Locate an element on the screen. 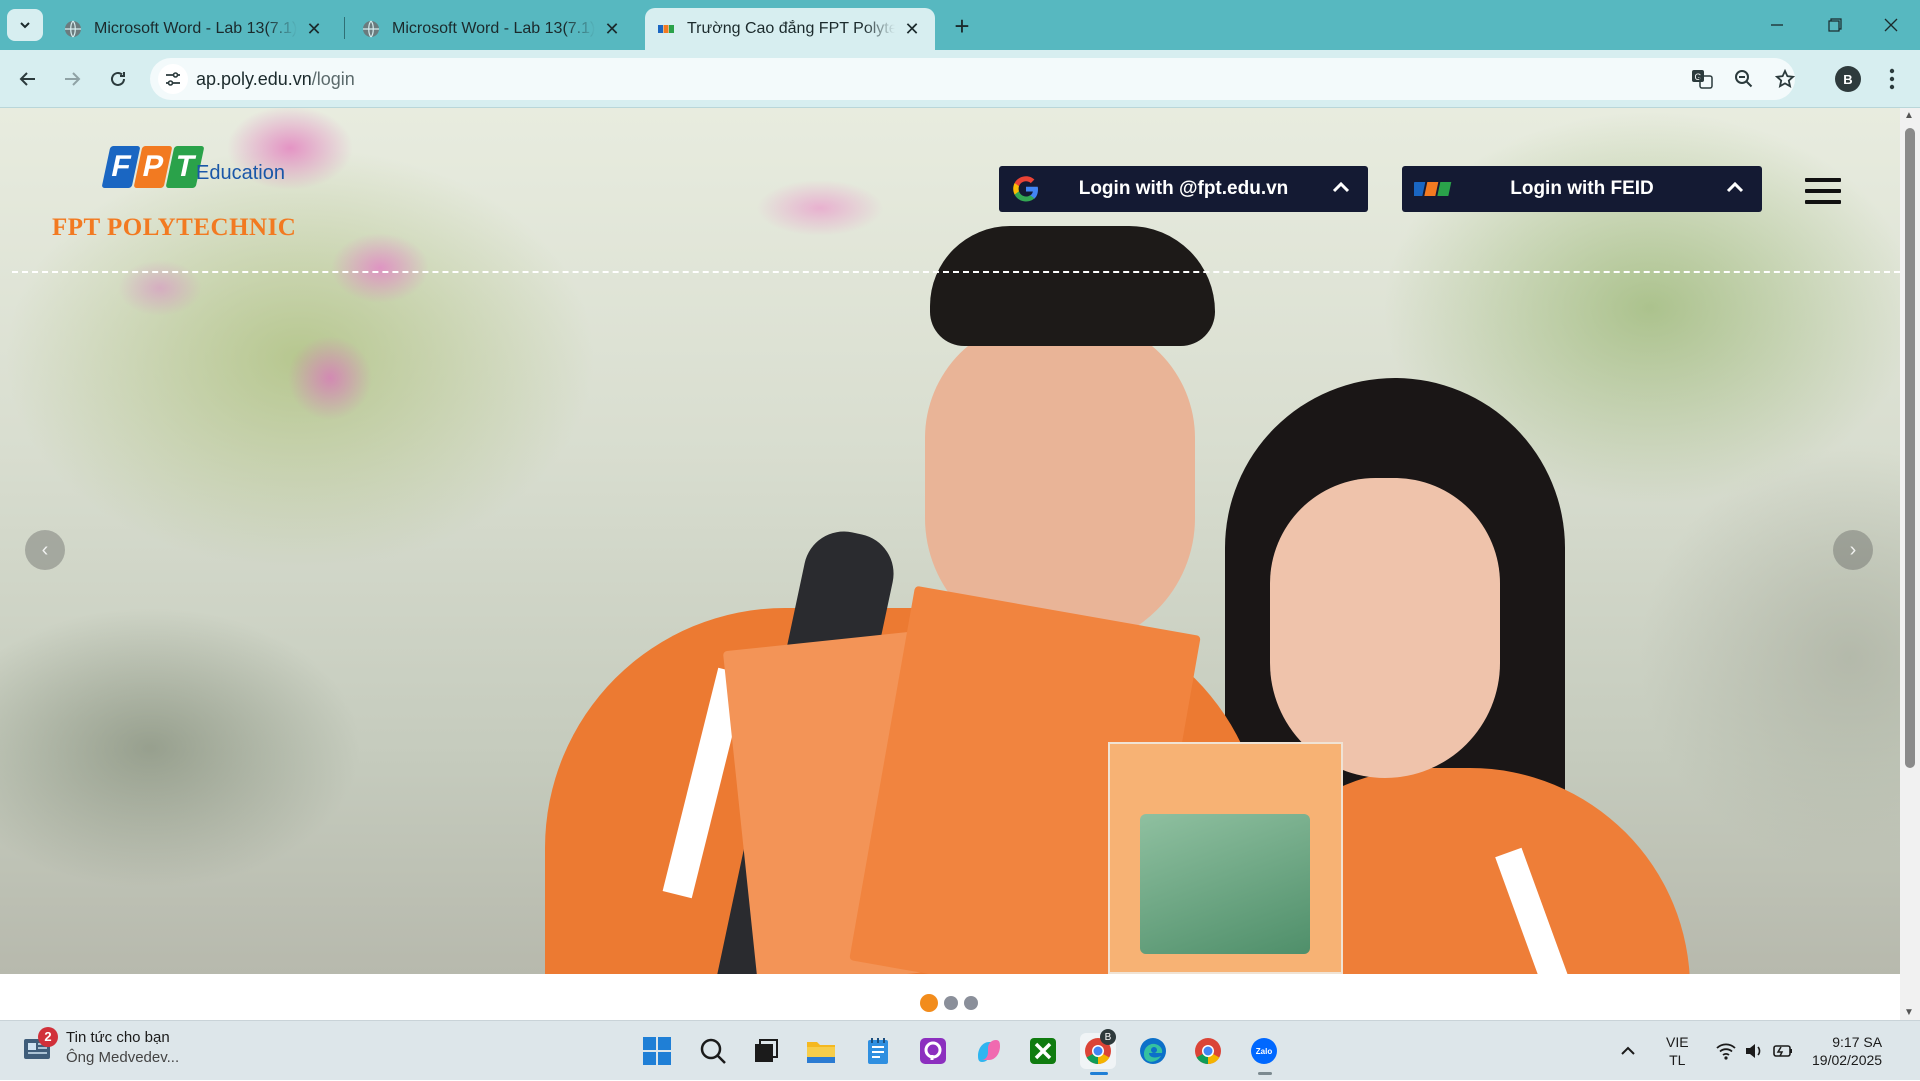  edge-button is located at coordinates (1153, 1051).